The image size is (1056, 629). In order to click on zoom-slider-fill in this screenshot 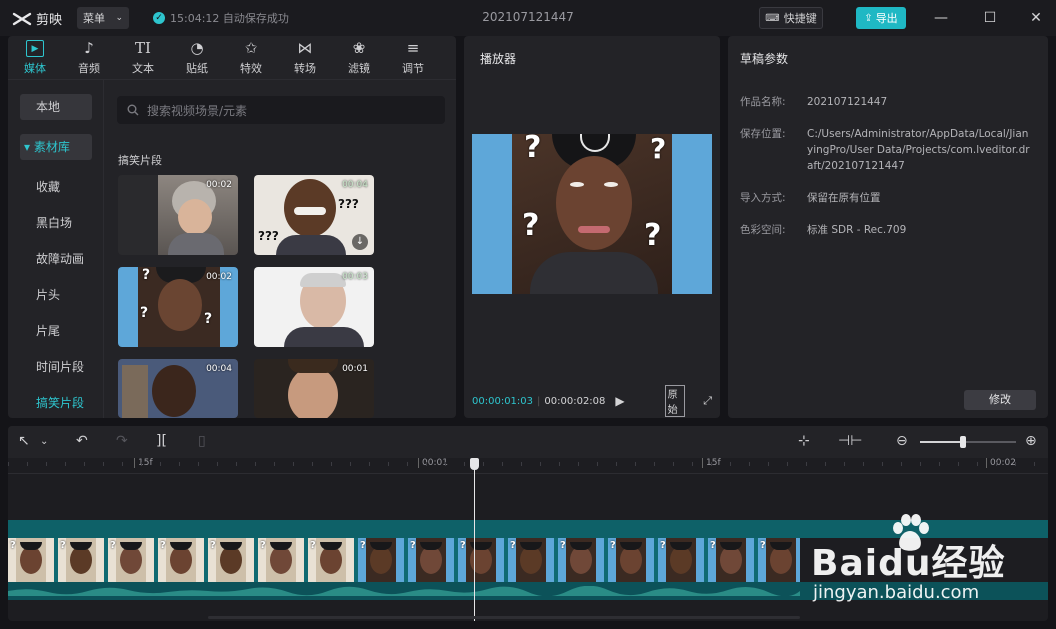, I will do `click(942, 442)`.